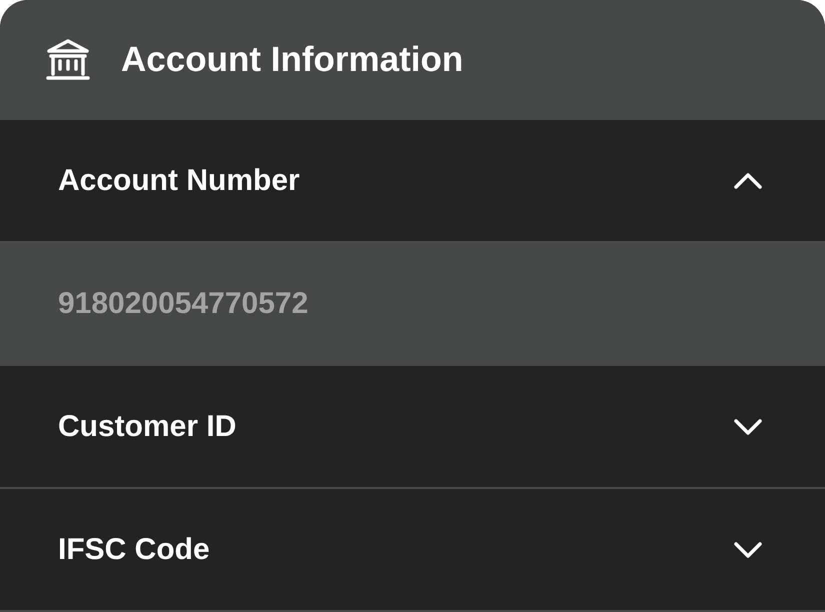 This screenshot has height=612, width=825. Describe the element at coordinates (183, 304) in the screenshot. I see `account-number-value: 918020054770572` at that location.